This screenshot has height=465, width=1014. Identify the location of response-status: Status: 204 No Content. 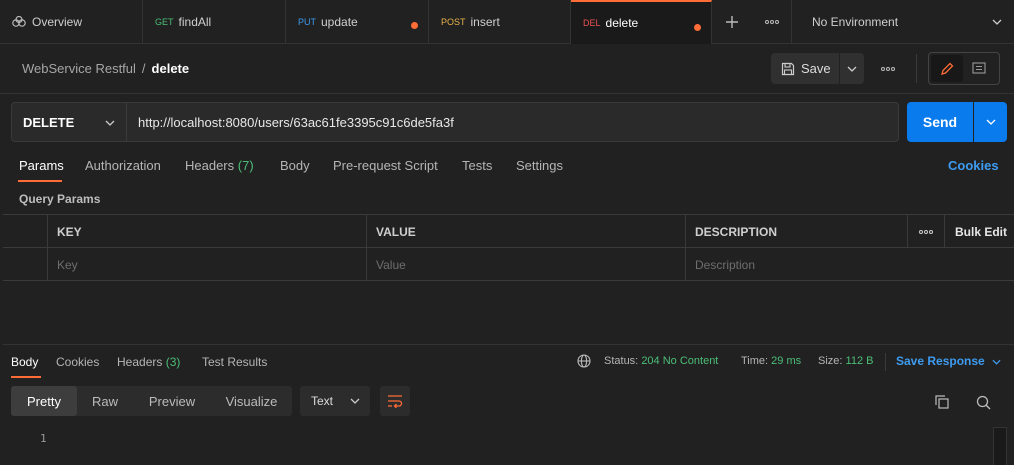
(661, 361).